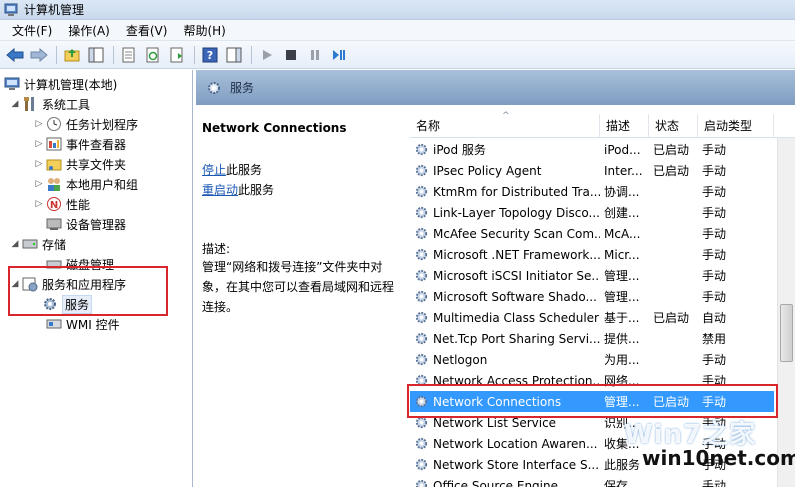 The height and width of the screenshot is (487, 795). Describe the element at coordinates (786, 333) in the screenshot. I see `scrollbar-thumb` at that location.